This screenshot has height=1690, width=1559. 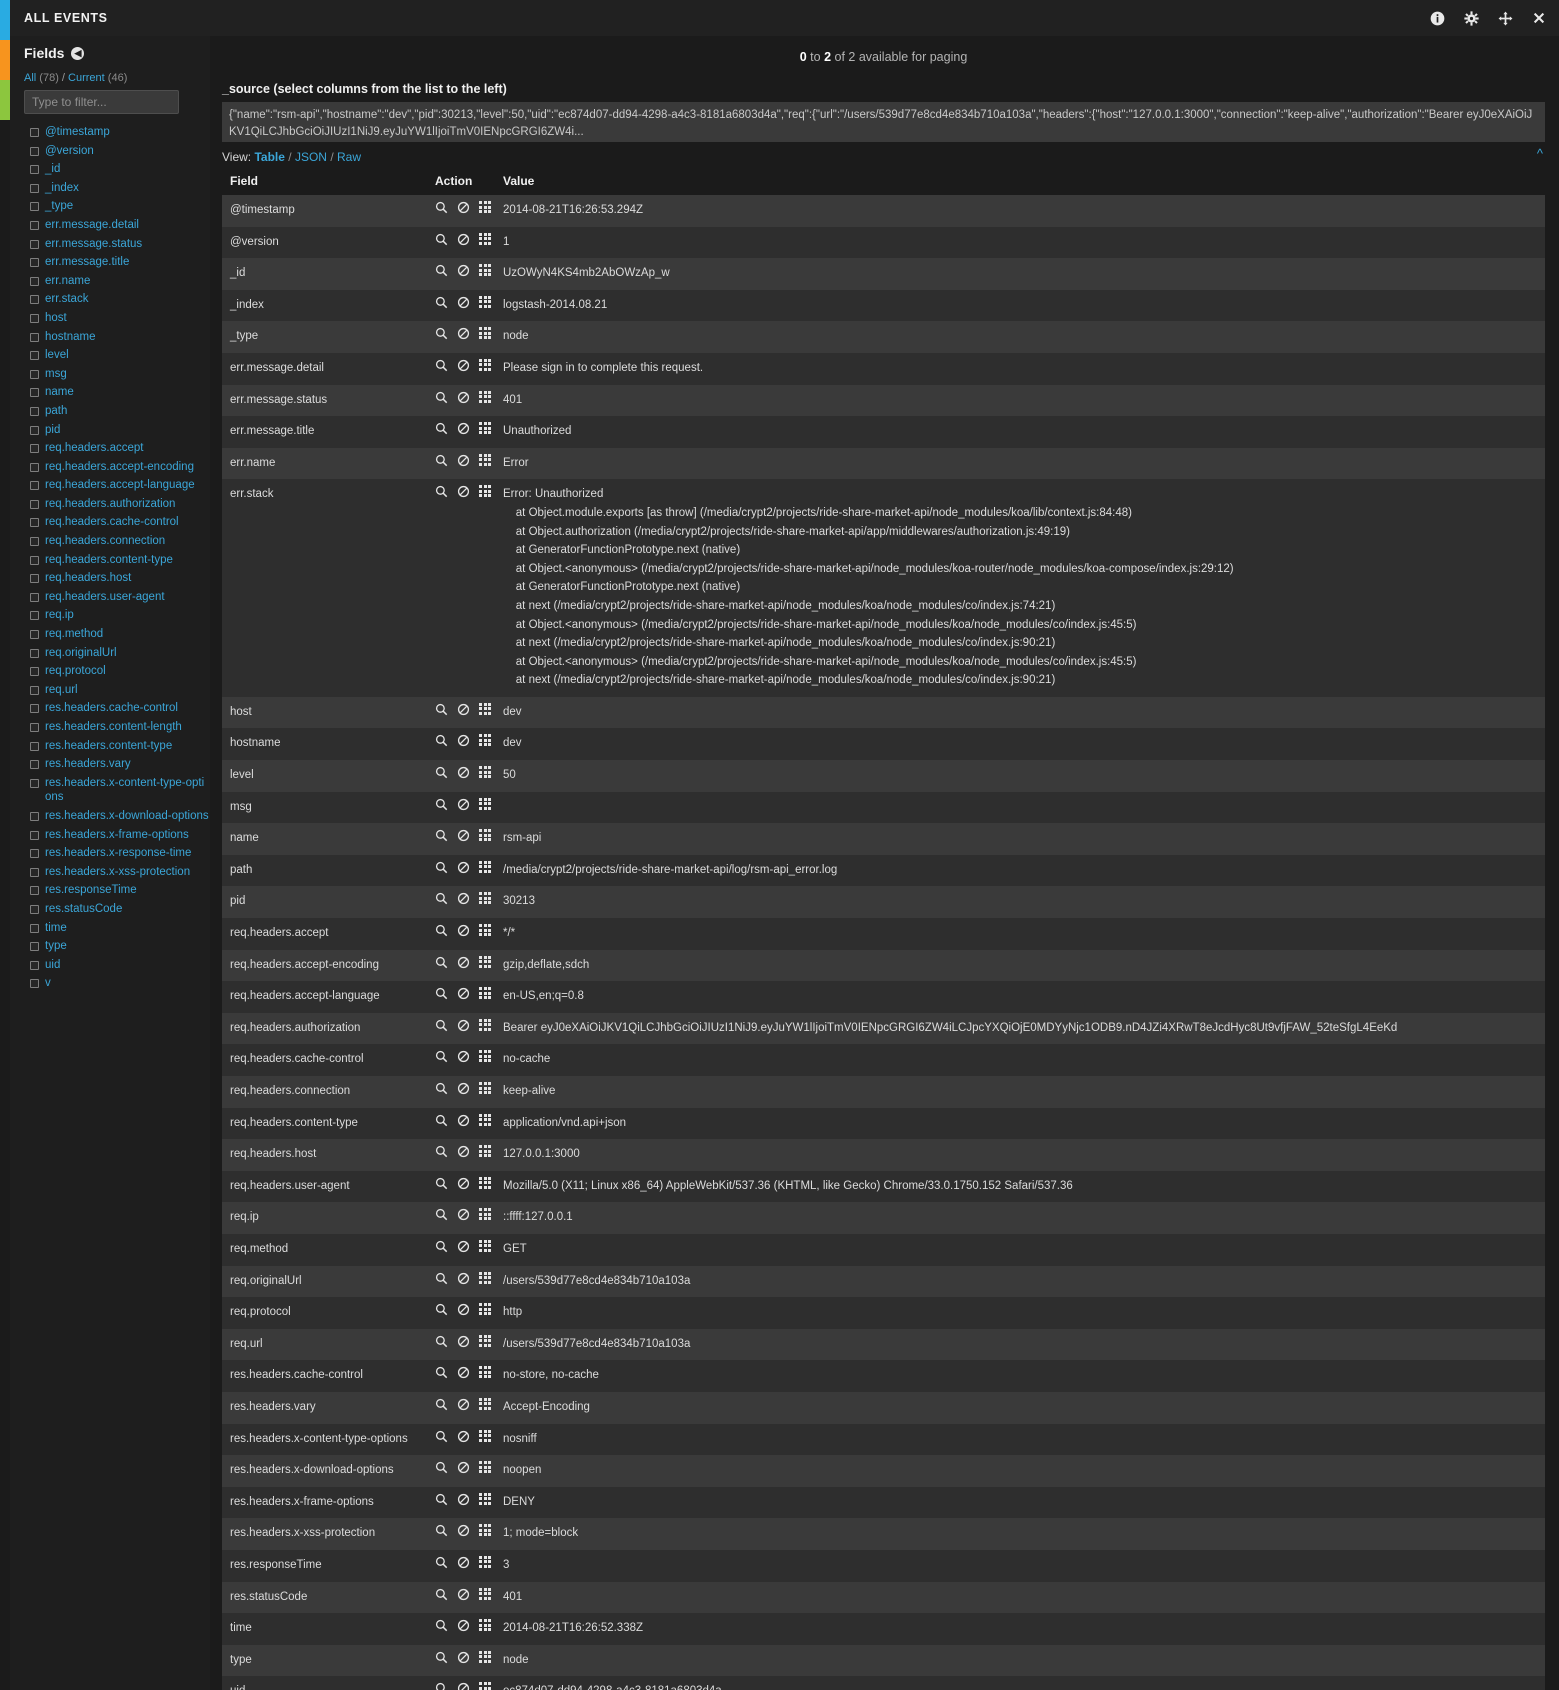 I want to click on field-list-item: req.headers.accept, so click(x=117, y=448).